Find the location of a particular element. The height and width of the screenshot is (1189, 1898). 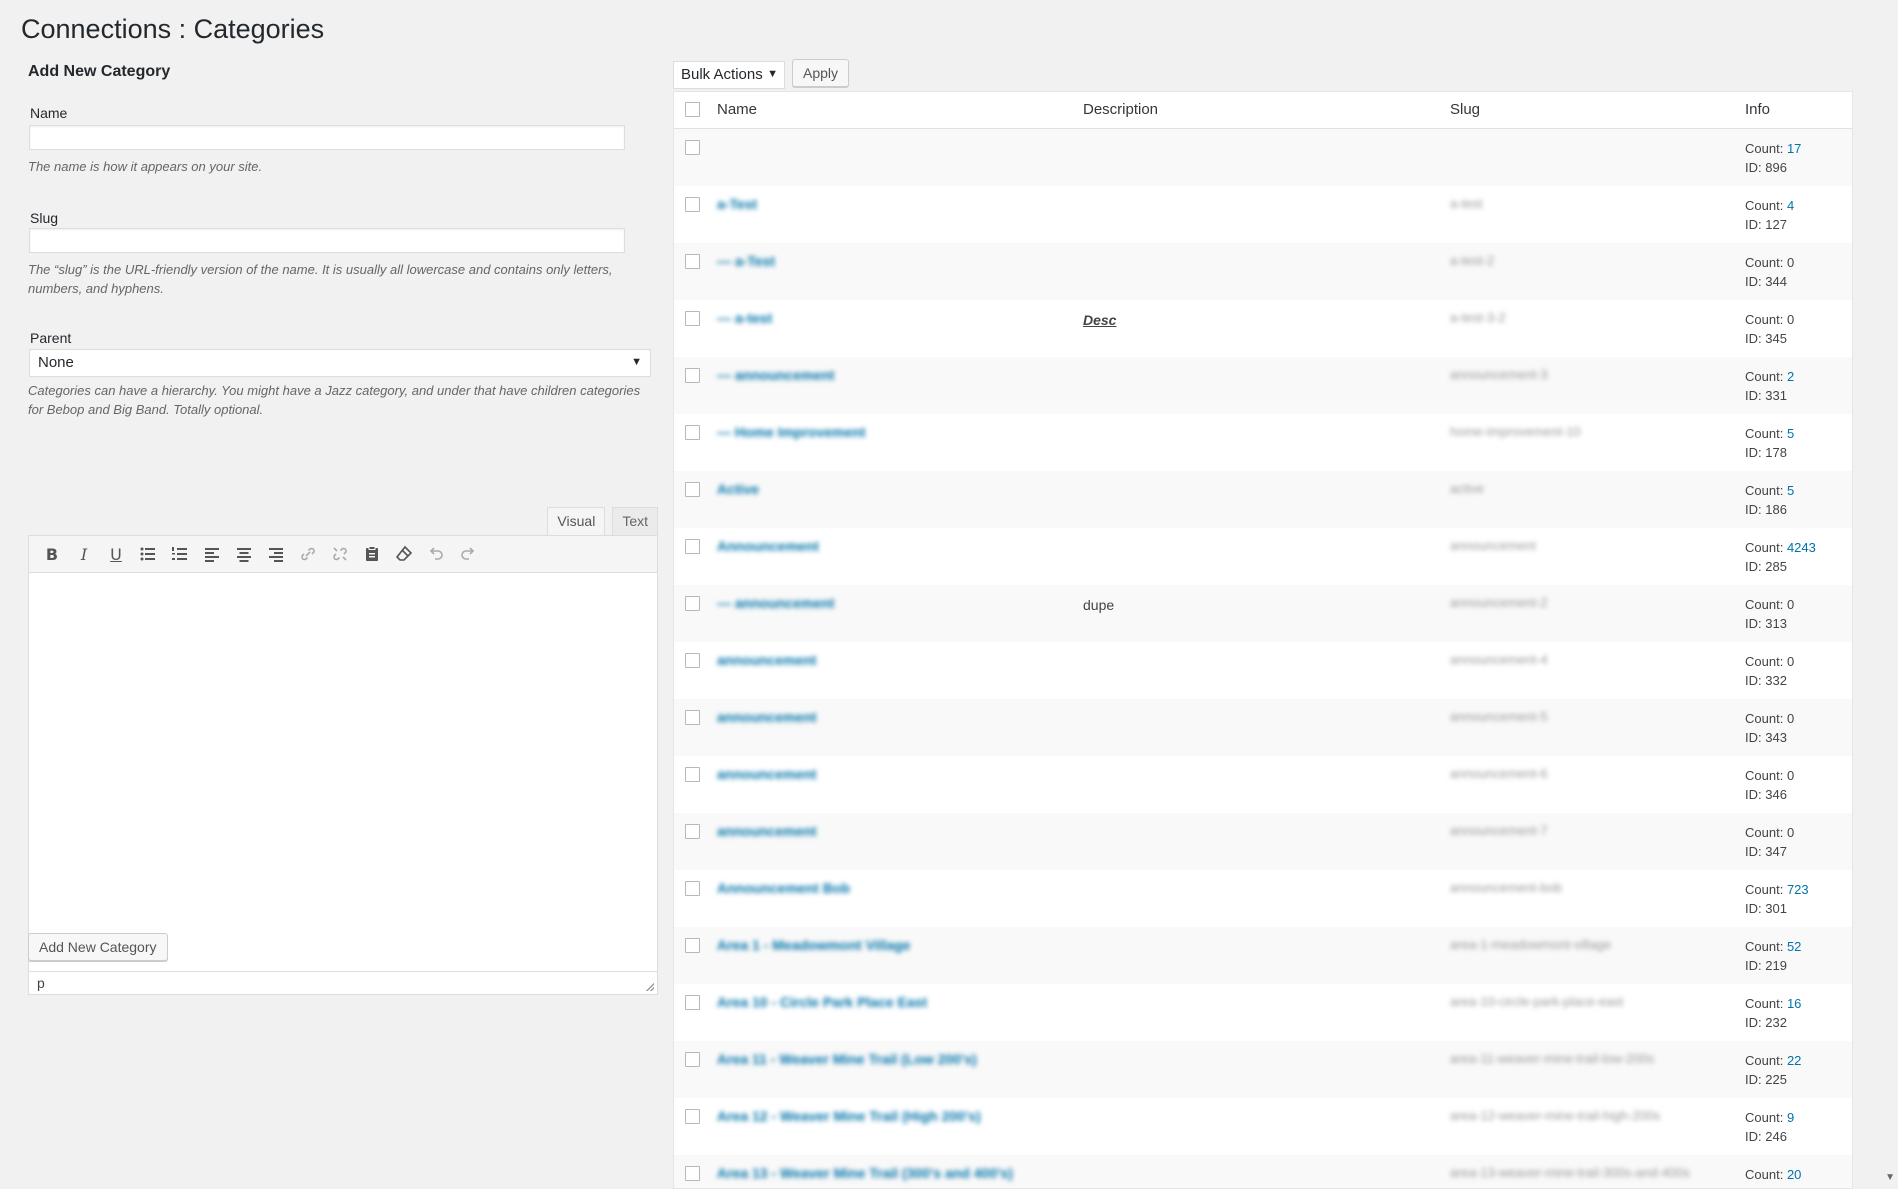

category-name-link: Announcement Bob is located at coordinates (783, 888).